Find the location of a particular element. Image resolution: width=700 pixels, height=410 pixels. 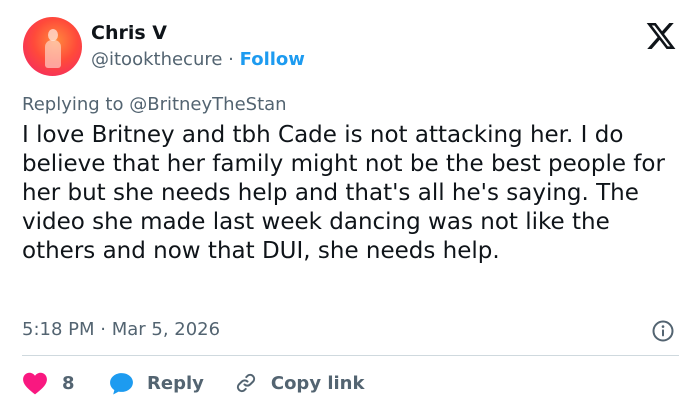

replying-to-handle: @BritneyTheStan is located at coordinates (207, 104).